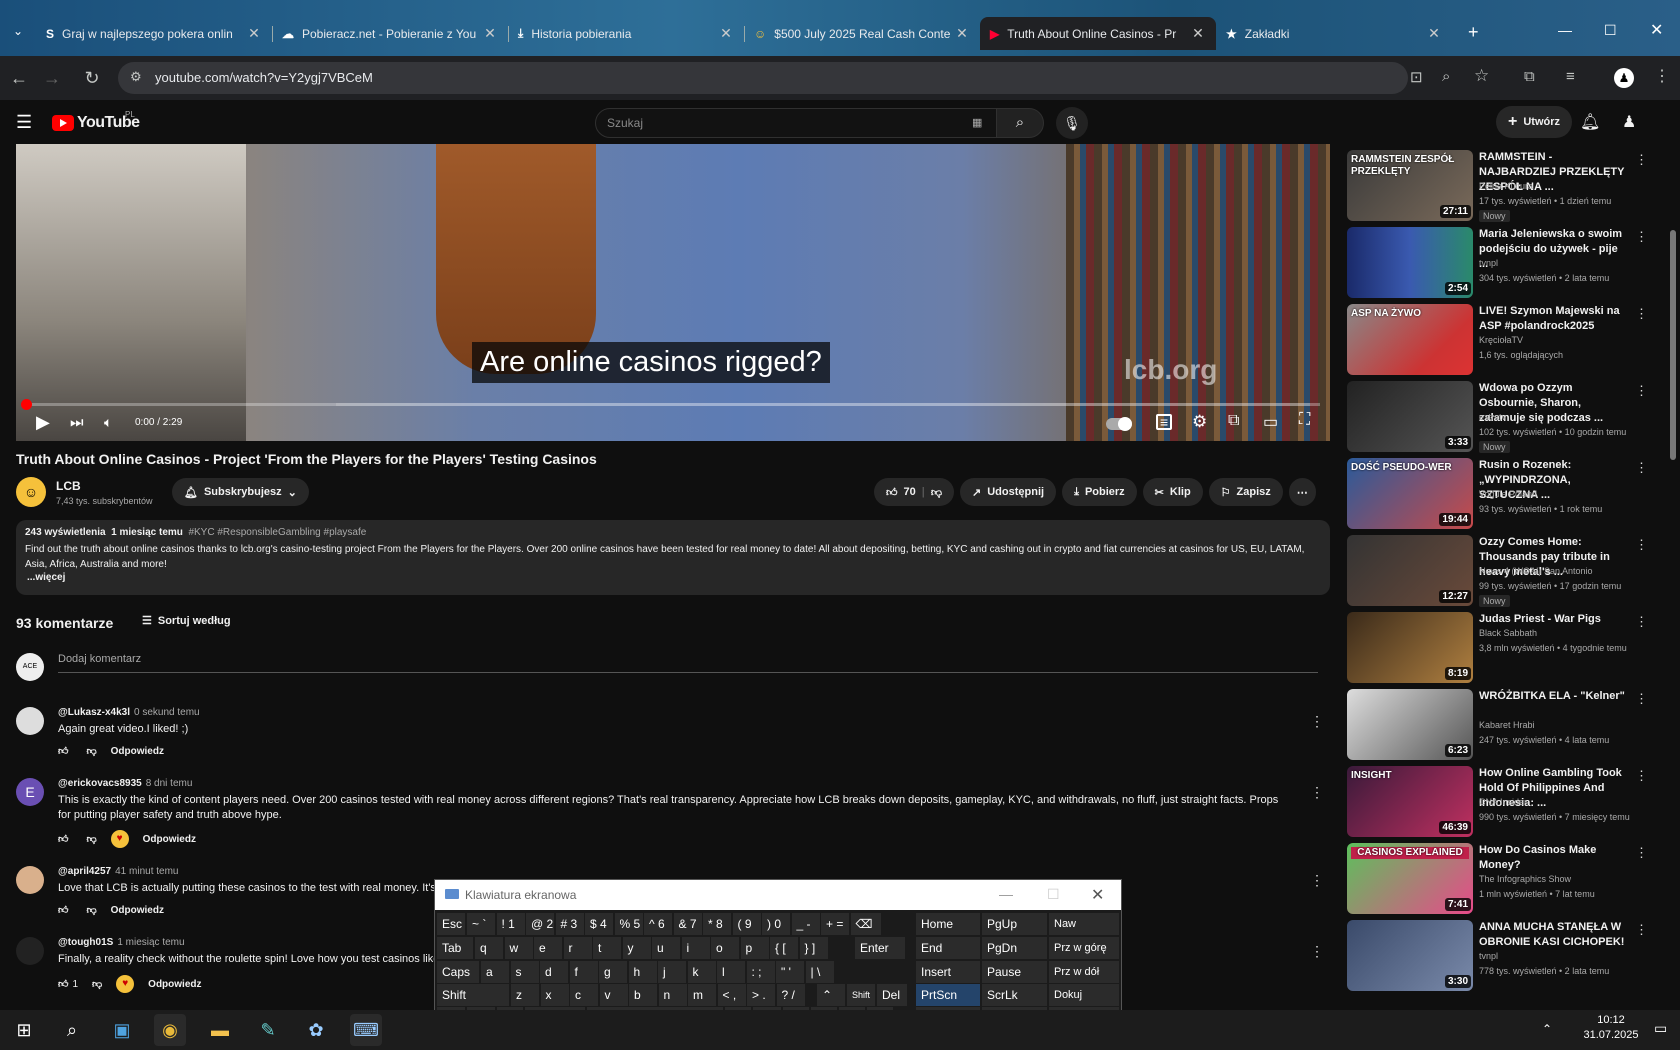  Describe the element at coordinates (1317, 721) in the screenshot. I see `comment-more-icon: ⋮` at that location.